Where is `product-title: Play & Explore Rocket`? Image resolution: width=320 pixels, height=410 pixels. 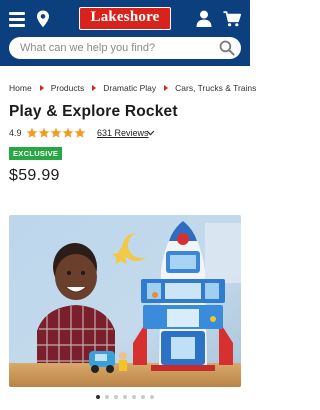
product-title: Play & Explore Rocket is located at coordinates (93, 111).